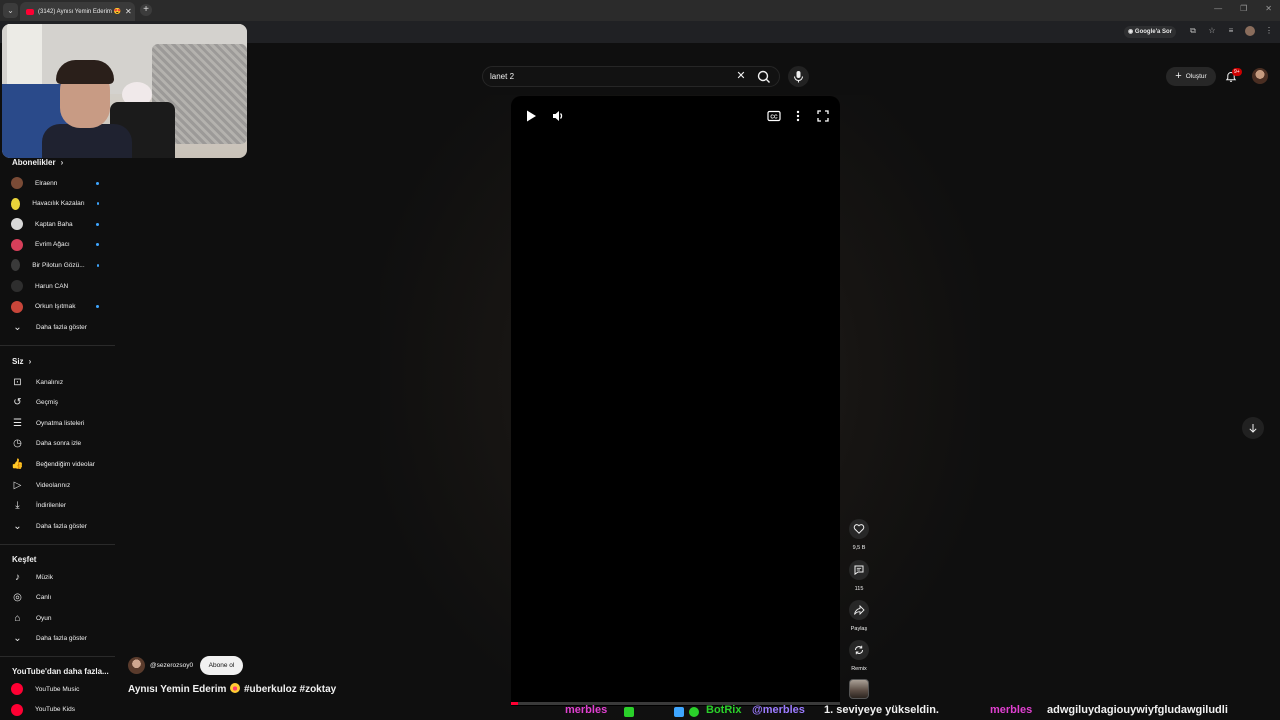 The width and height of the screenshot is (1280, 720). I want to click on sidebar-item-label: Daha sonra izle, so click(59, 444).